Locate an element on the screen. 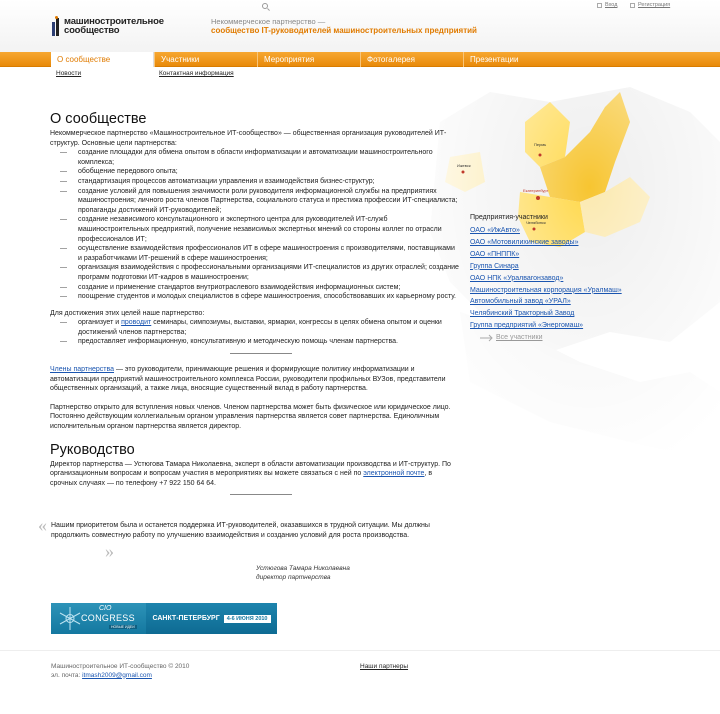  sidebar-member-link: ОАО НПК «Уралвагонзавод» is located at coordinates (590, 279).